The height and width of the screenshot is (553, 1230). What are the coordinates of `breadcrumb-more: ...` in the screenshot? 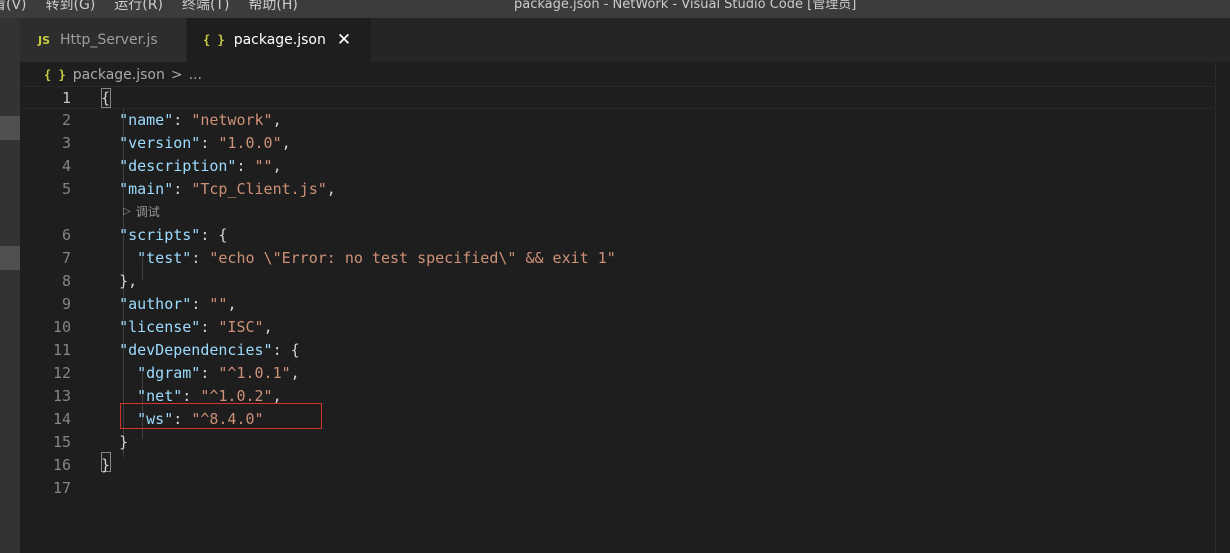 It's located at (195, 75).